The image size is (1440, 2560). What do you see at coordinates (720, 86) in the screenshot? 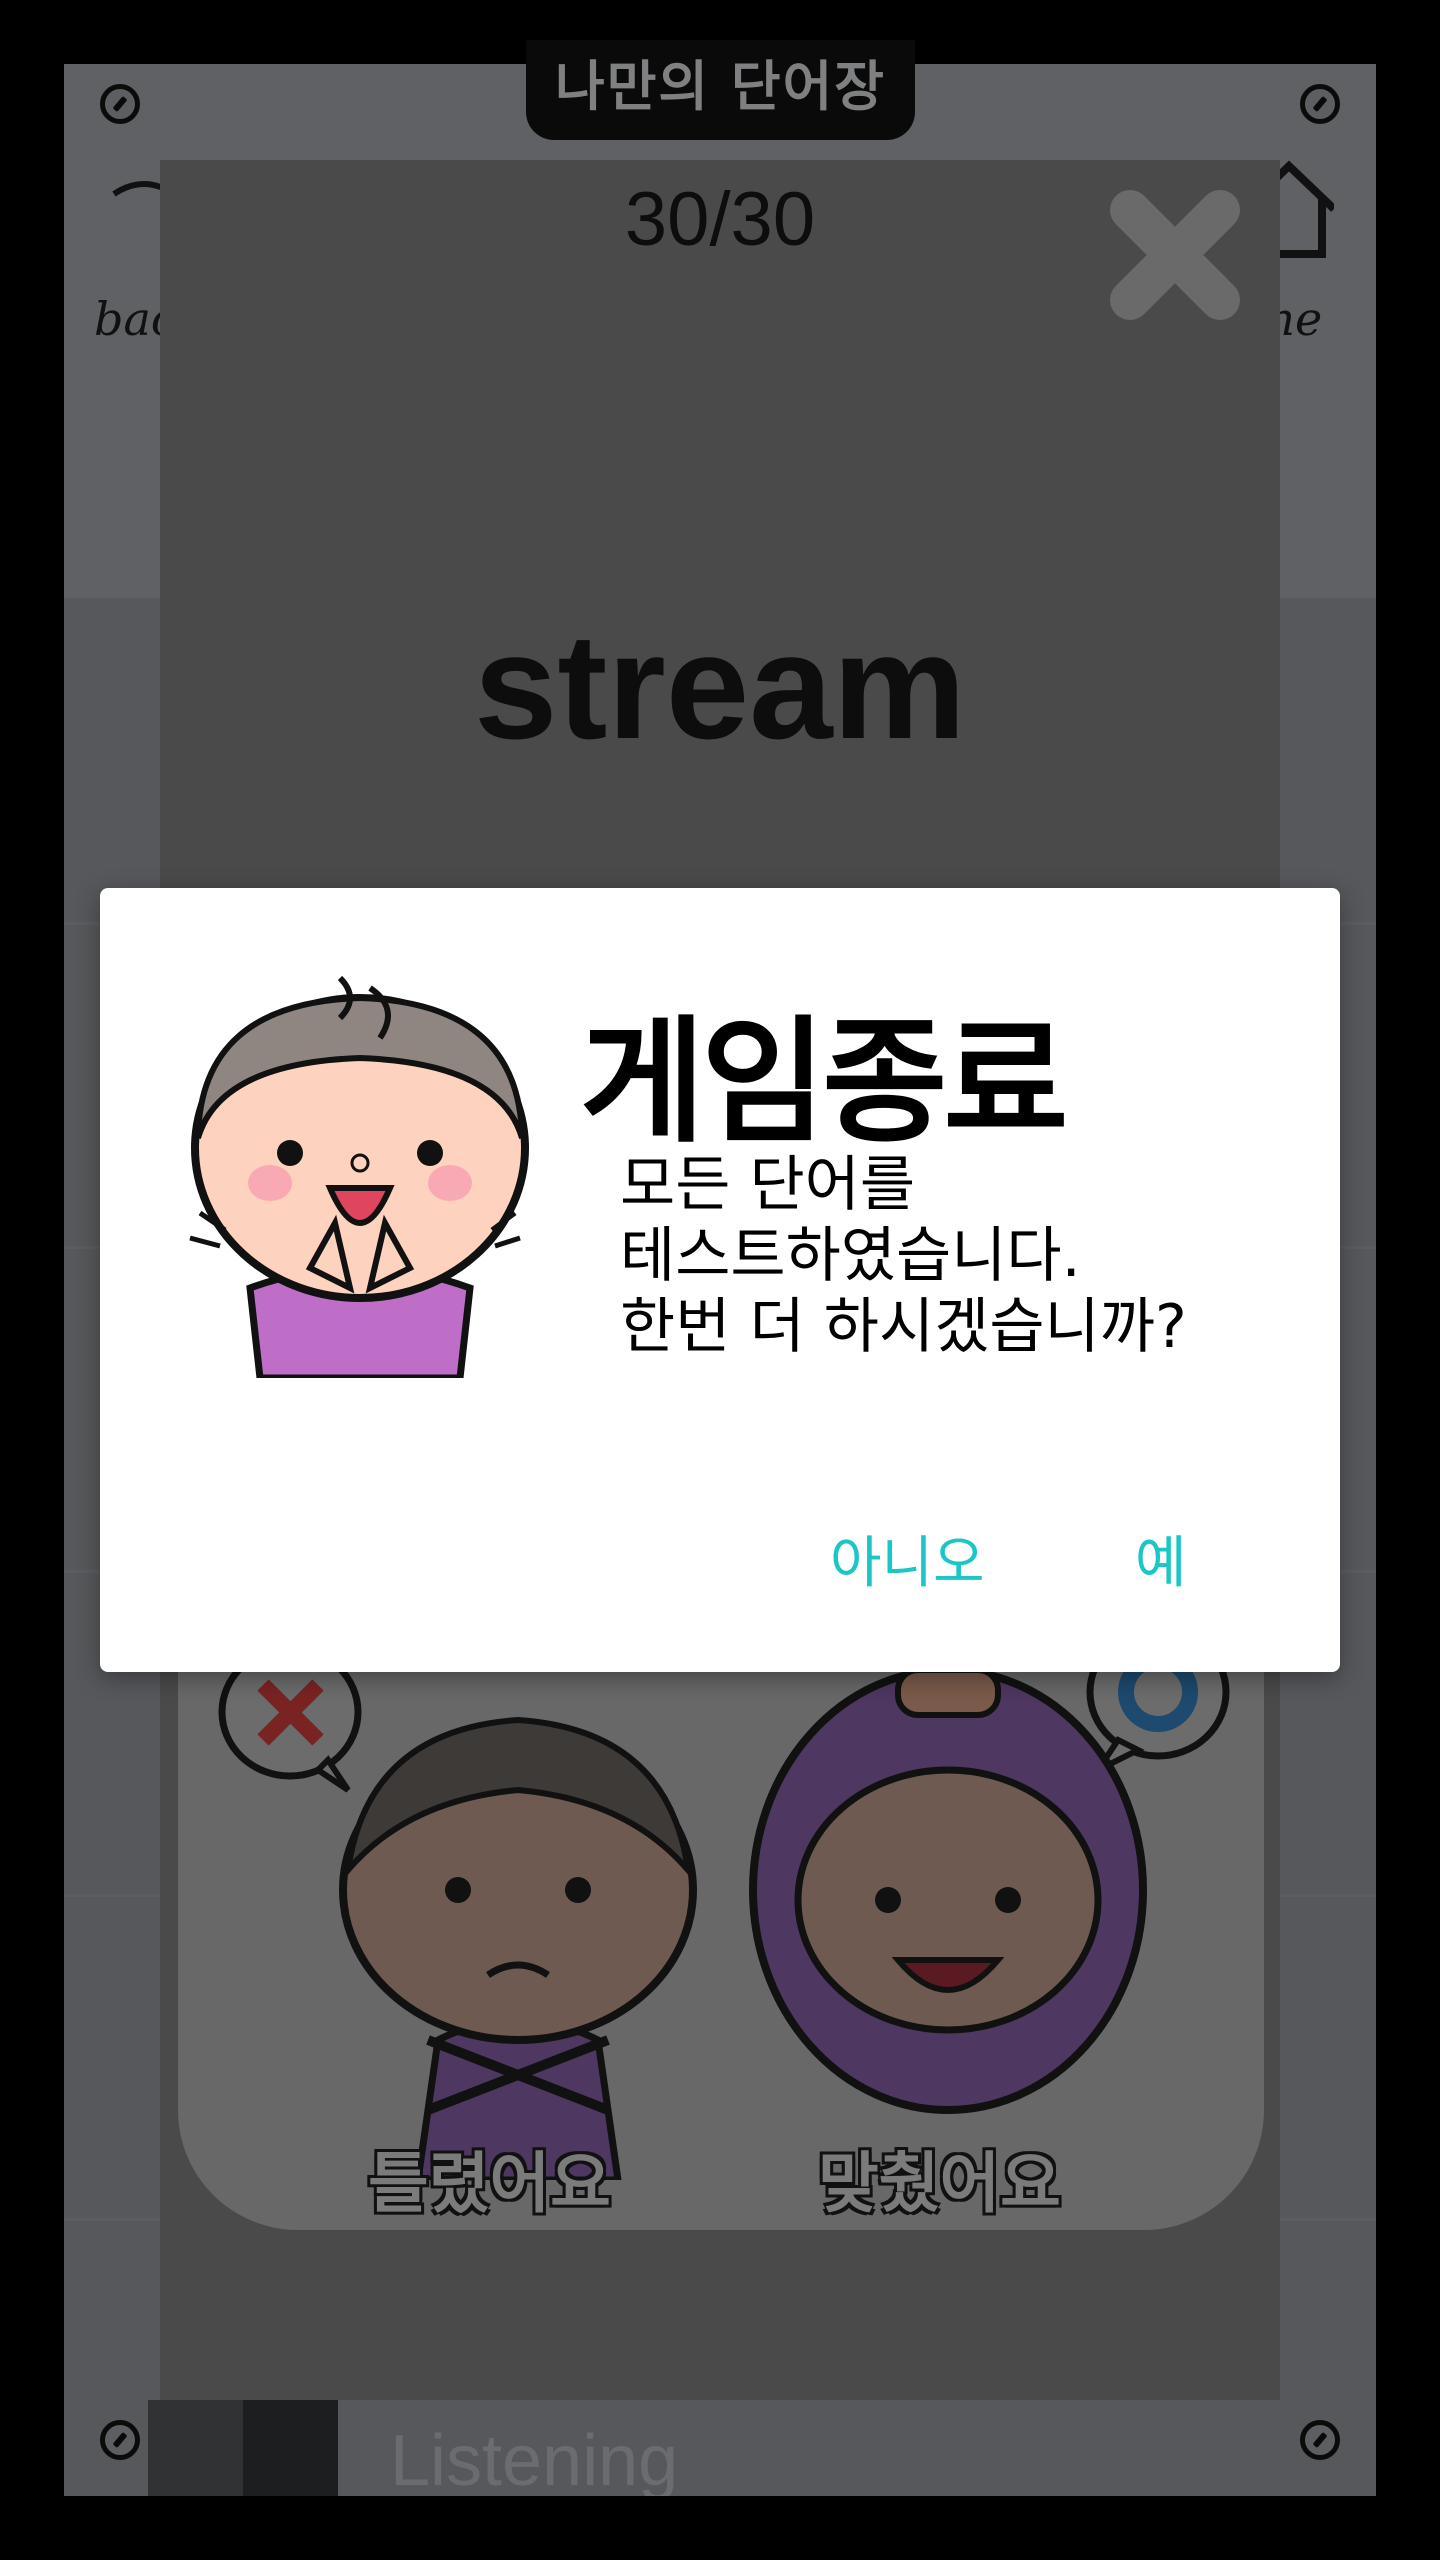
I see `app-title: 나만의 단어장` at bounding box center [720, 86].